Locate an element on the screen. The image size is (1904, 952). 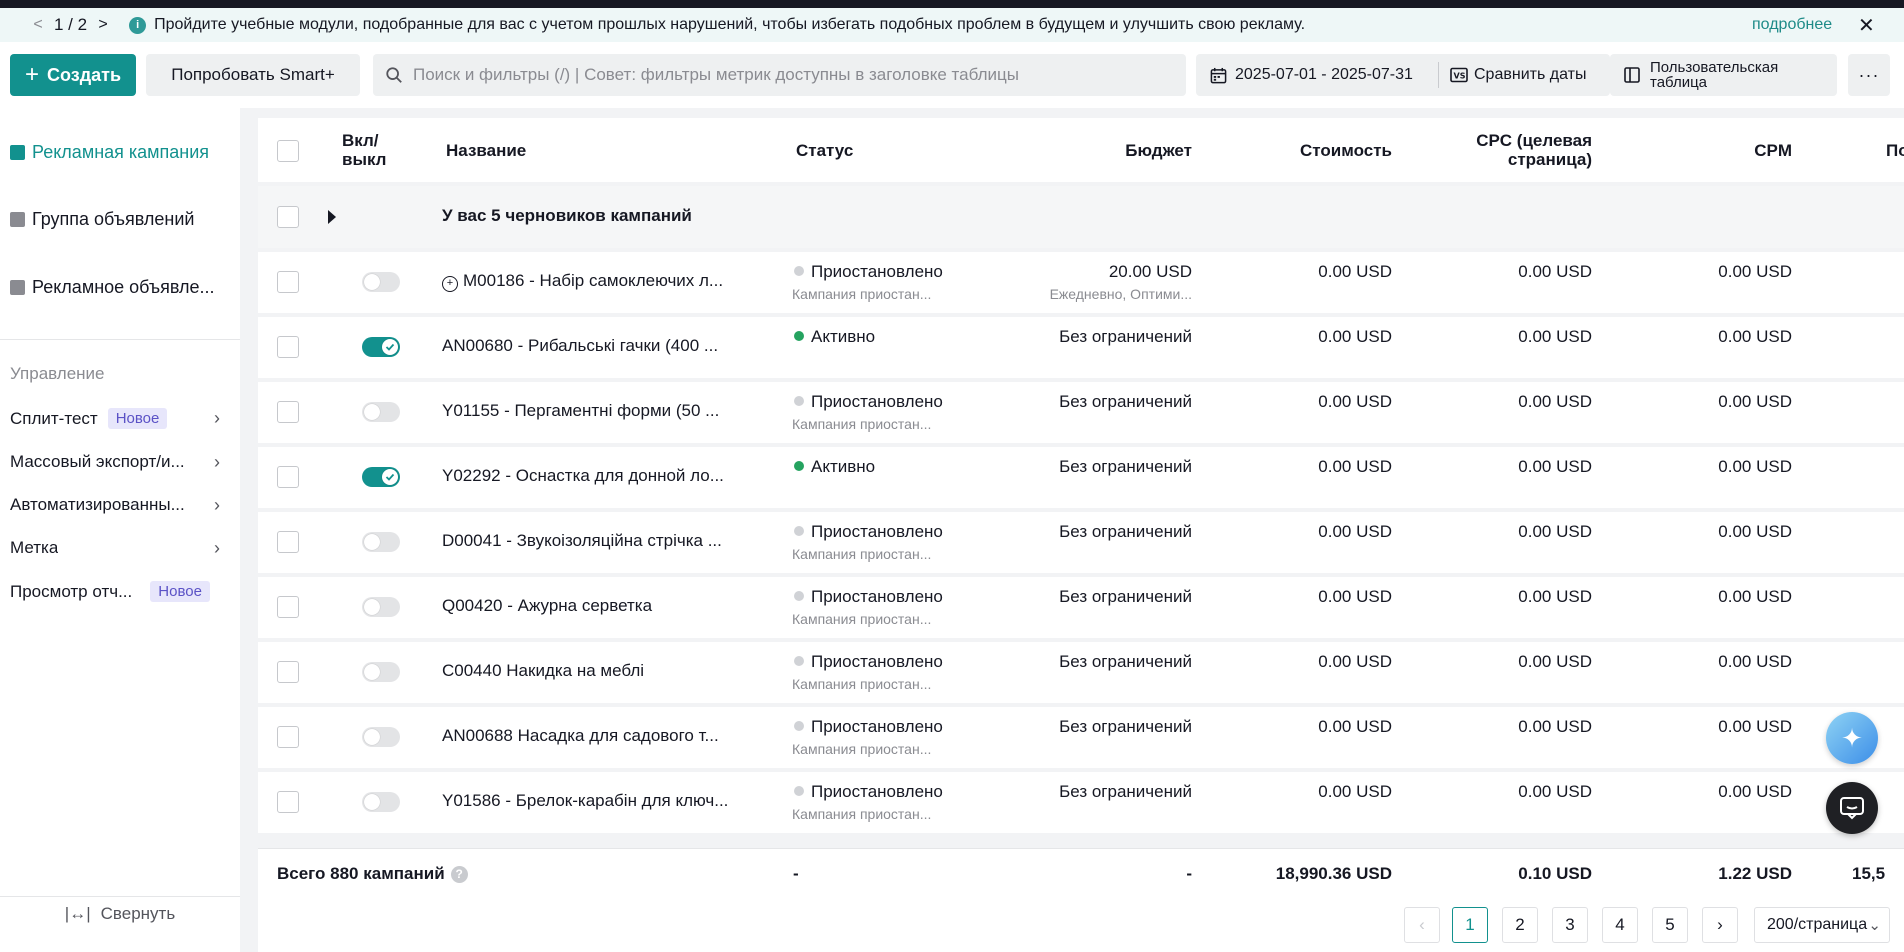
drafts-row: У вас 5 черновиков кампаний is located at coordinates (1081, 217).